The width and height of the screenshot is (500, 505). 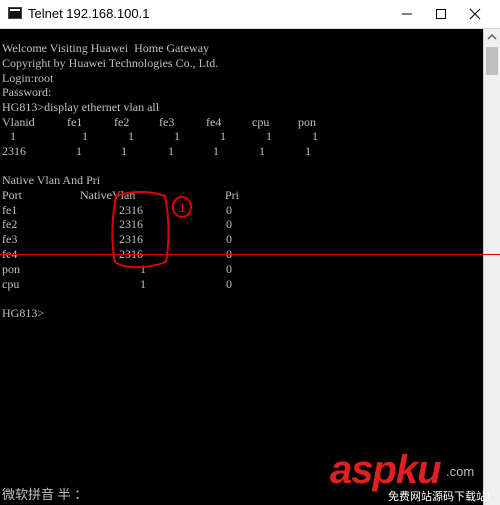 What do you see at coordinates (386, 470) in the screenshot?
I see `watermark-logo: aspku` at bounding box center [386, 470].